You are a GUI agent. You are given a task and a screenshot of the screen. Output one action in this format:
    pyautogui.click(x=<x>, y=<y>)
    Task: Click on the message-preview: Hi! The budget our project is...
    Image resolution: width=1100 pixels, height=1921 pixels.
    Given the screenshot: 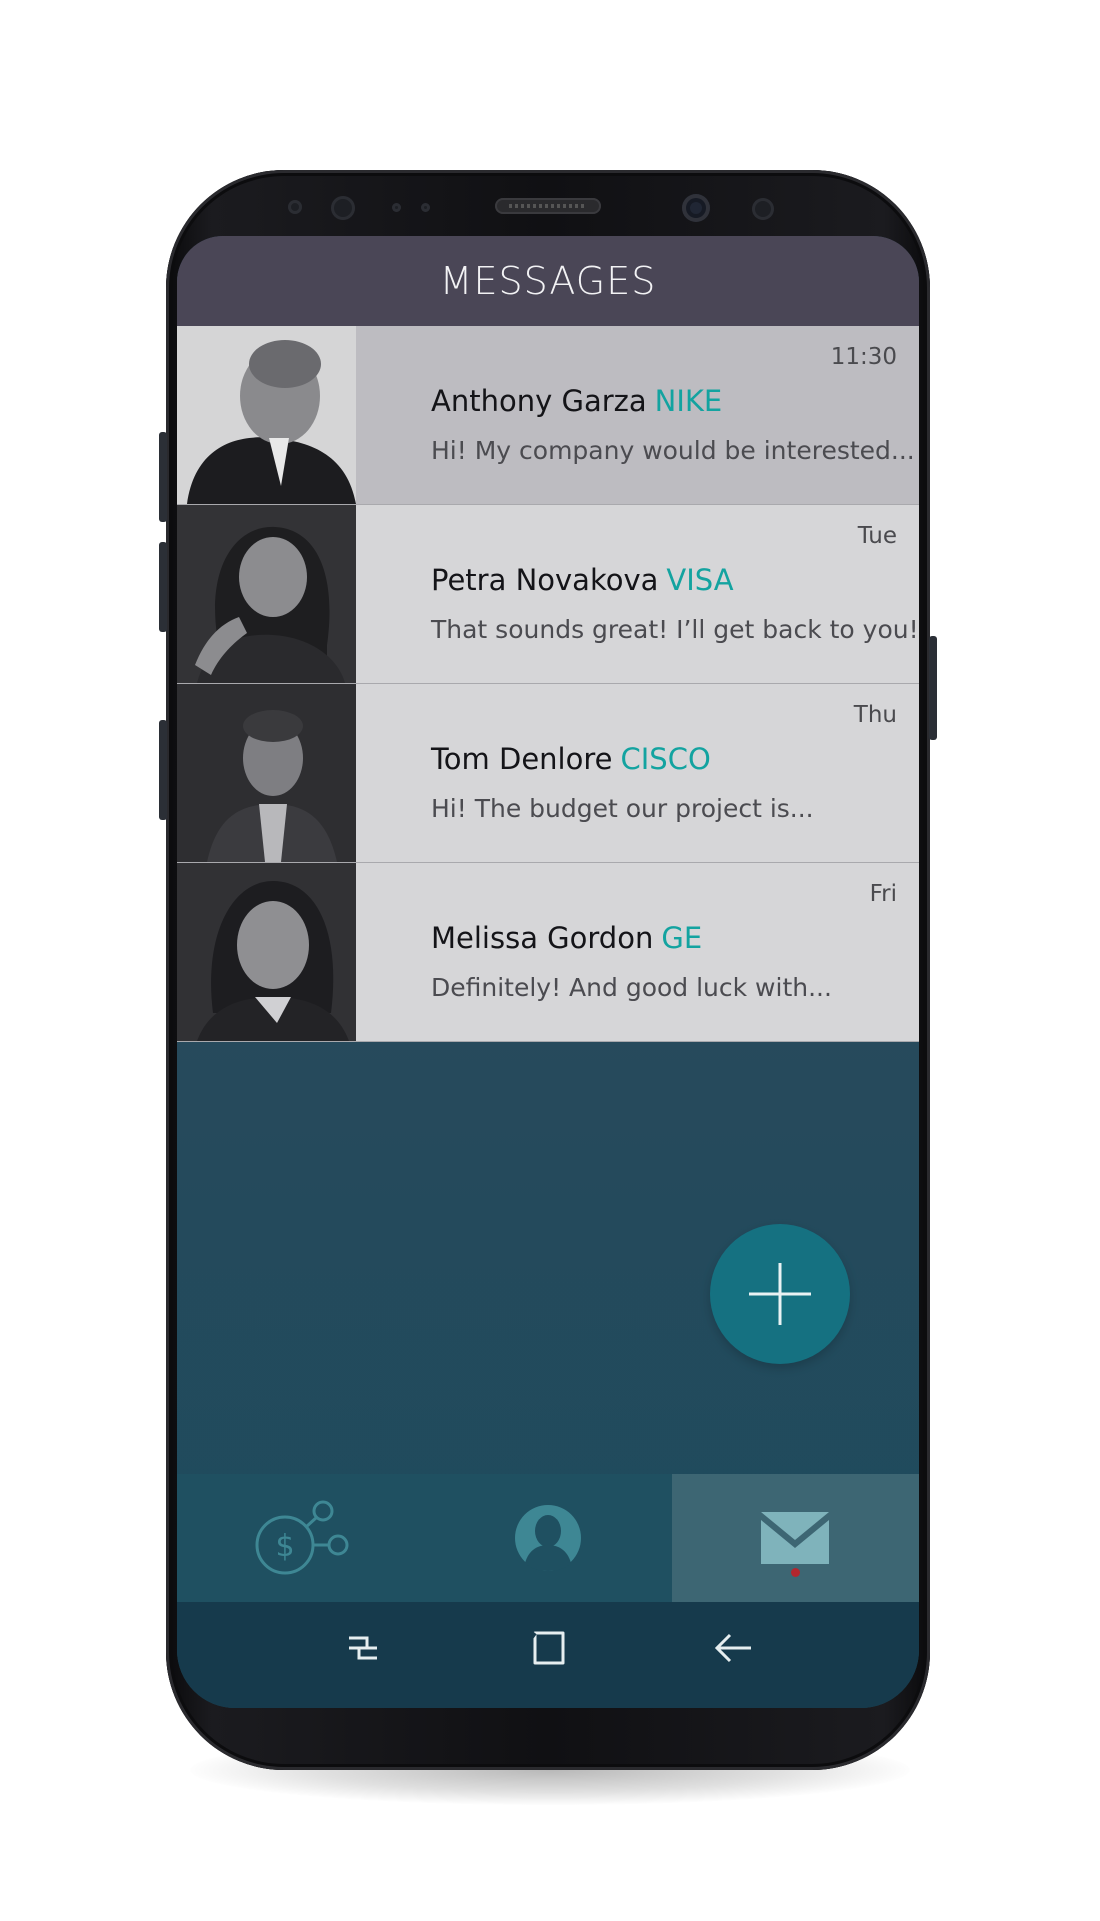 What is the action you would take?
    pyautogui.click(x=622, y=808)
    